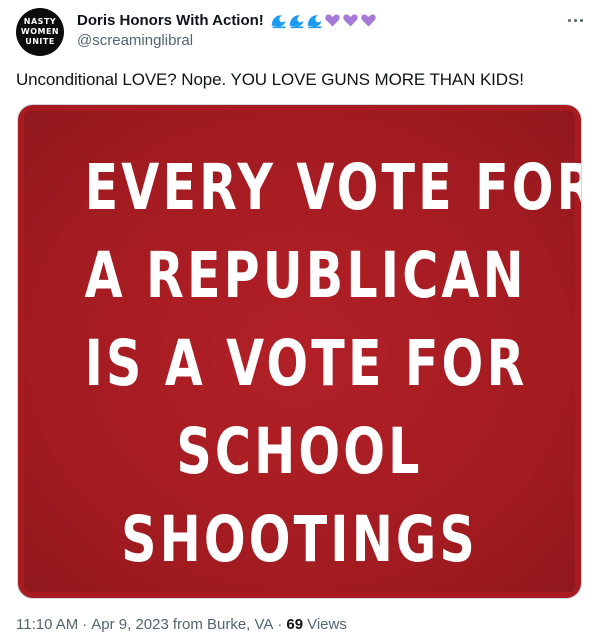  What do you see at coordinates (305, 275) in the screenshot?
I see `sign-line: A REPUBLICAN` at bounding box center [305, 275].